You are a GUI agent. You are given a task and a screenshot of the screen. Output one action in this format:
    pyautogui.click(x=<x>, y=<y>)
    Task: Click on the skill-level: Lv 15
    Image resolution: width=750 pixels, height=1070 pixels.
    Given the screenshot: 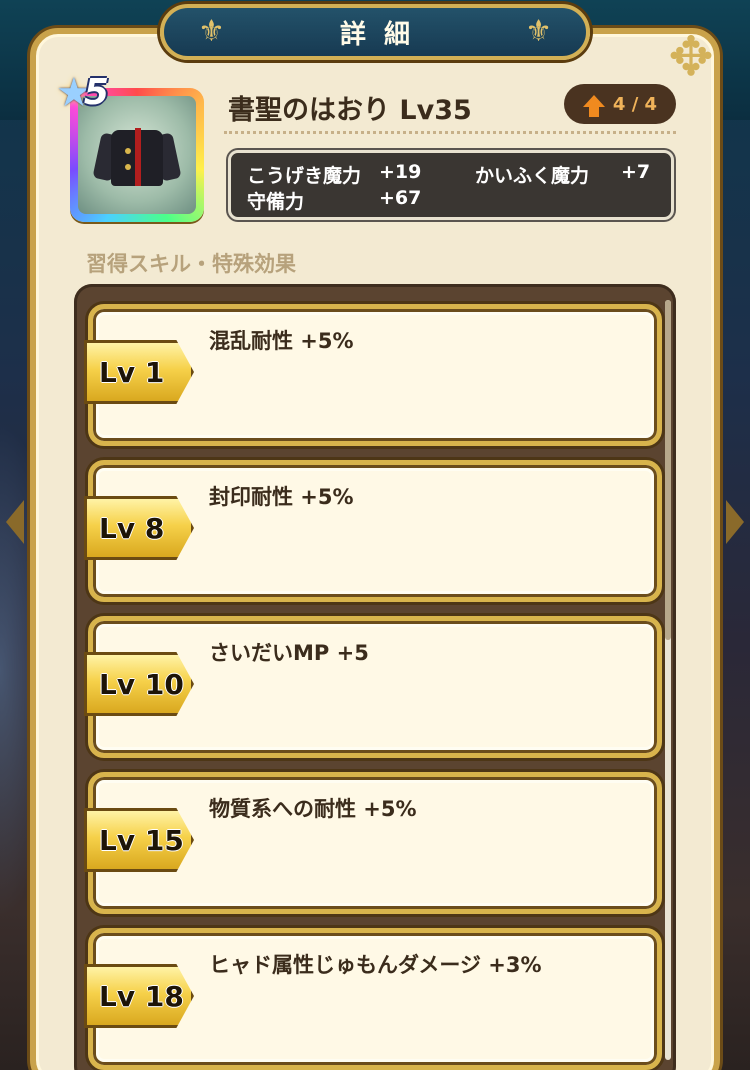 What is the action you would take?
    pyautogui.click(x=141, y=840)
    